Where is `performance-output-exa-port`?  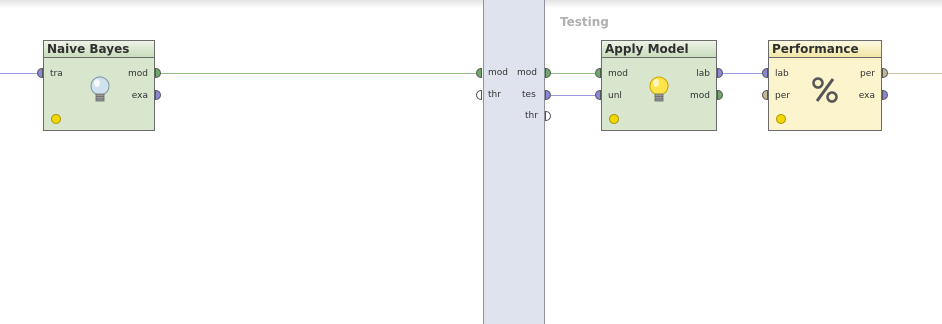
performance-output-exa-port is located at coordinates (885, 95).